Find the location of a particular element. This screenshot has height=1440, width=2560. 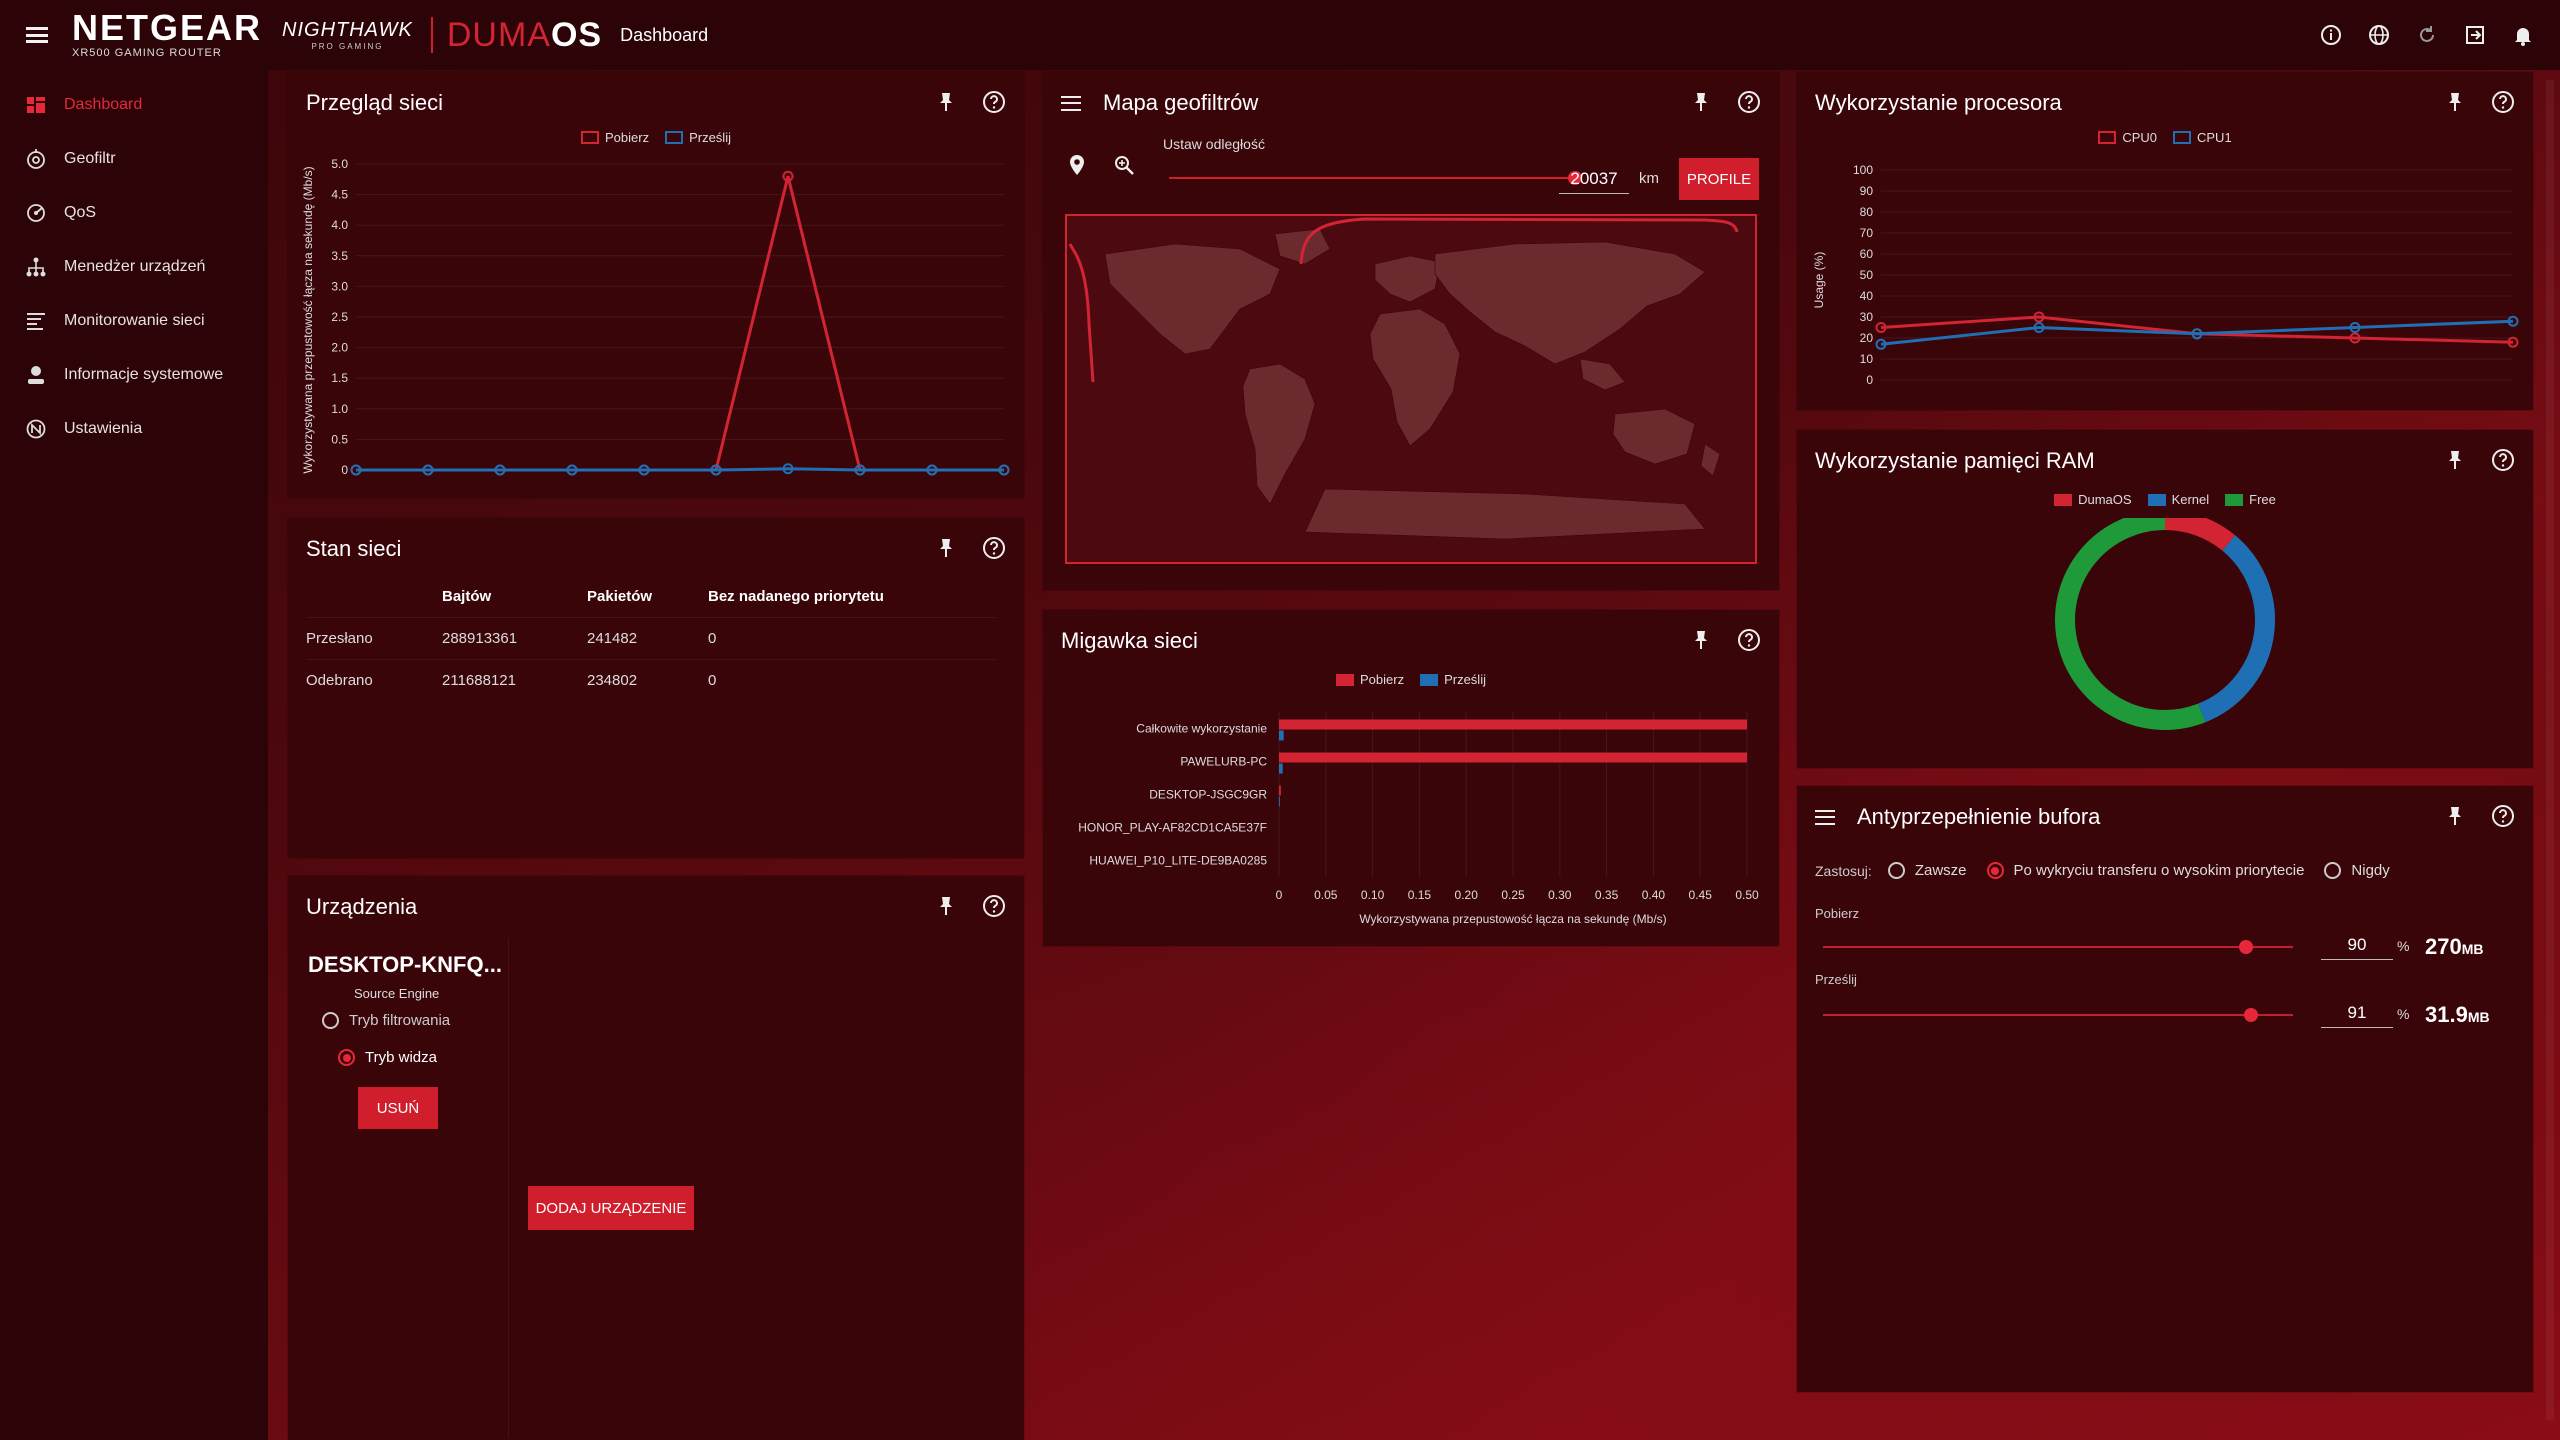

sidebar-item-label: Geofiltr is located at coordinates (90, 158).